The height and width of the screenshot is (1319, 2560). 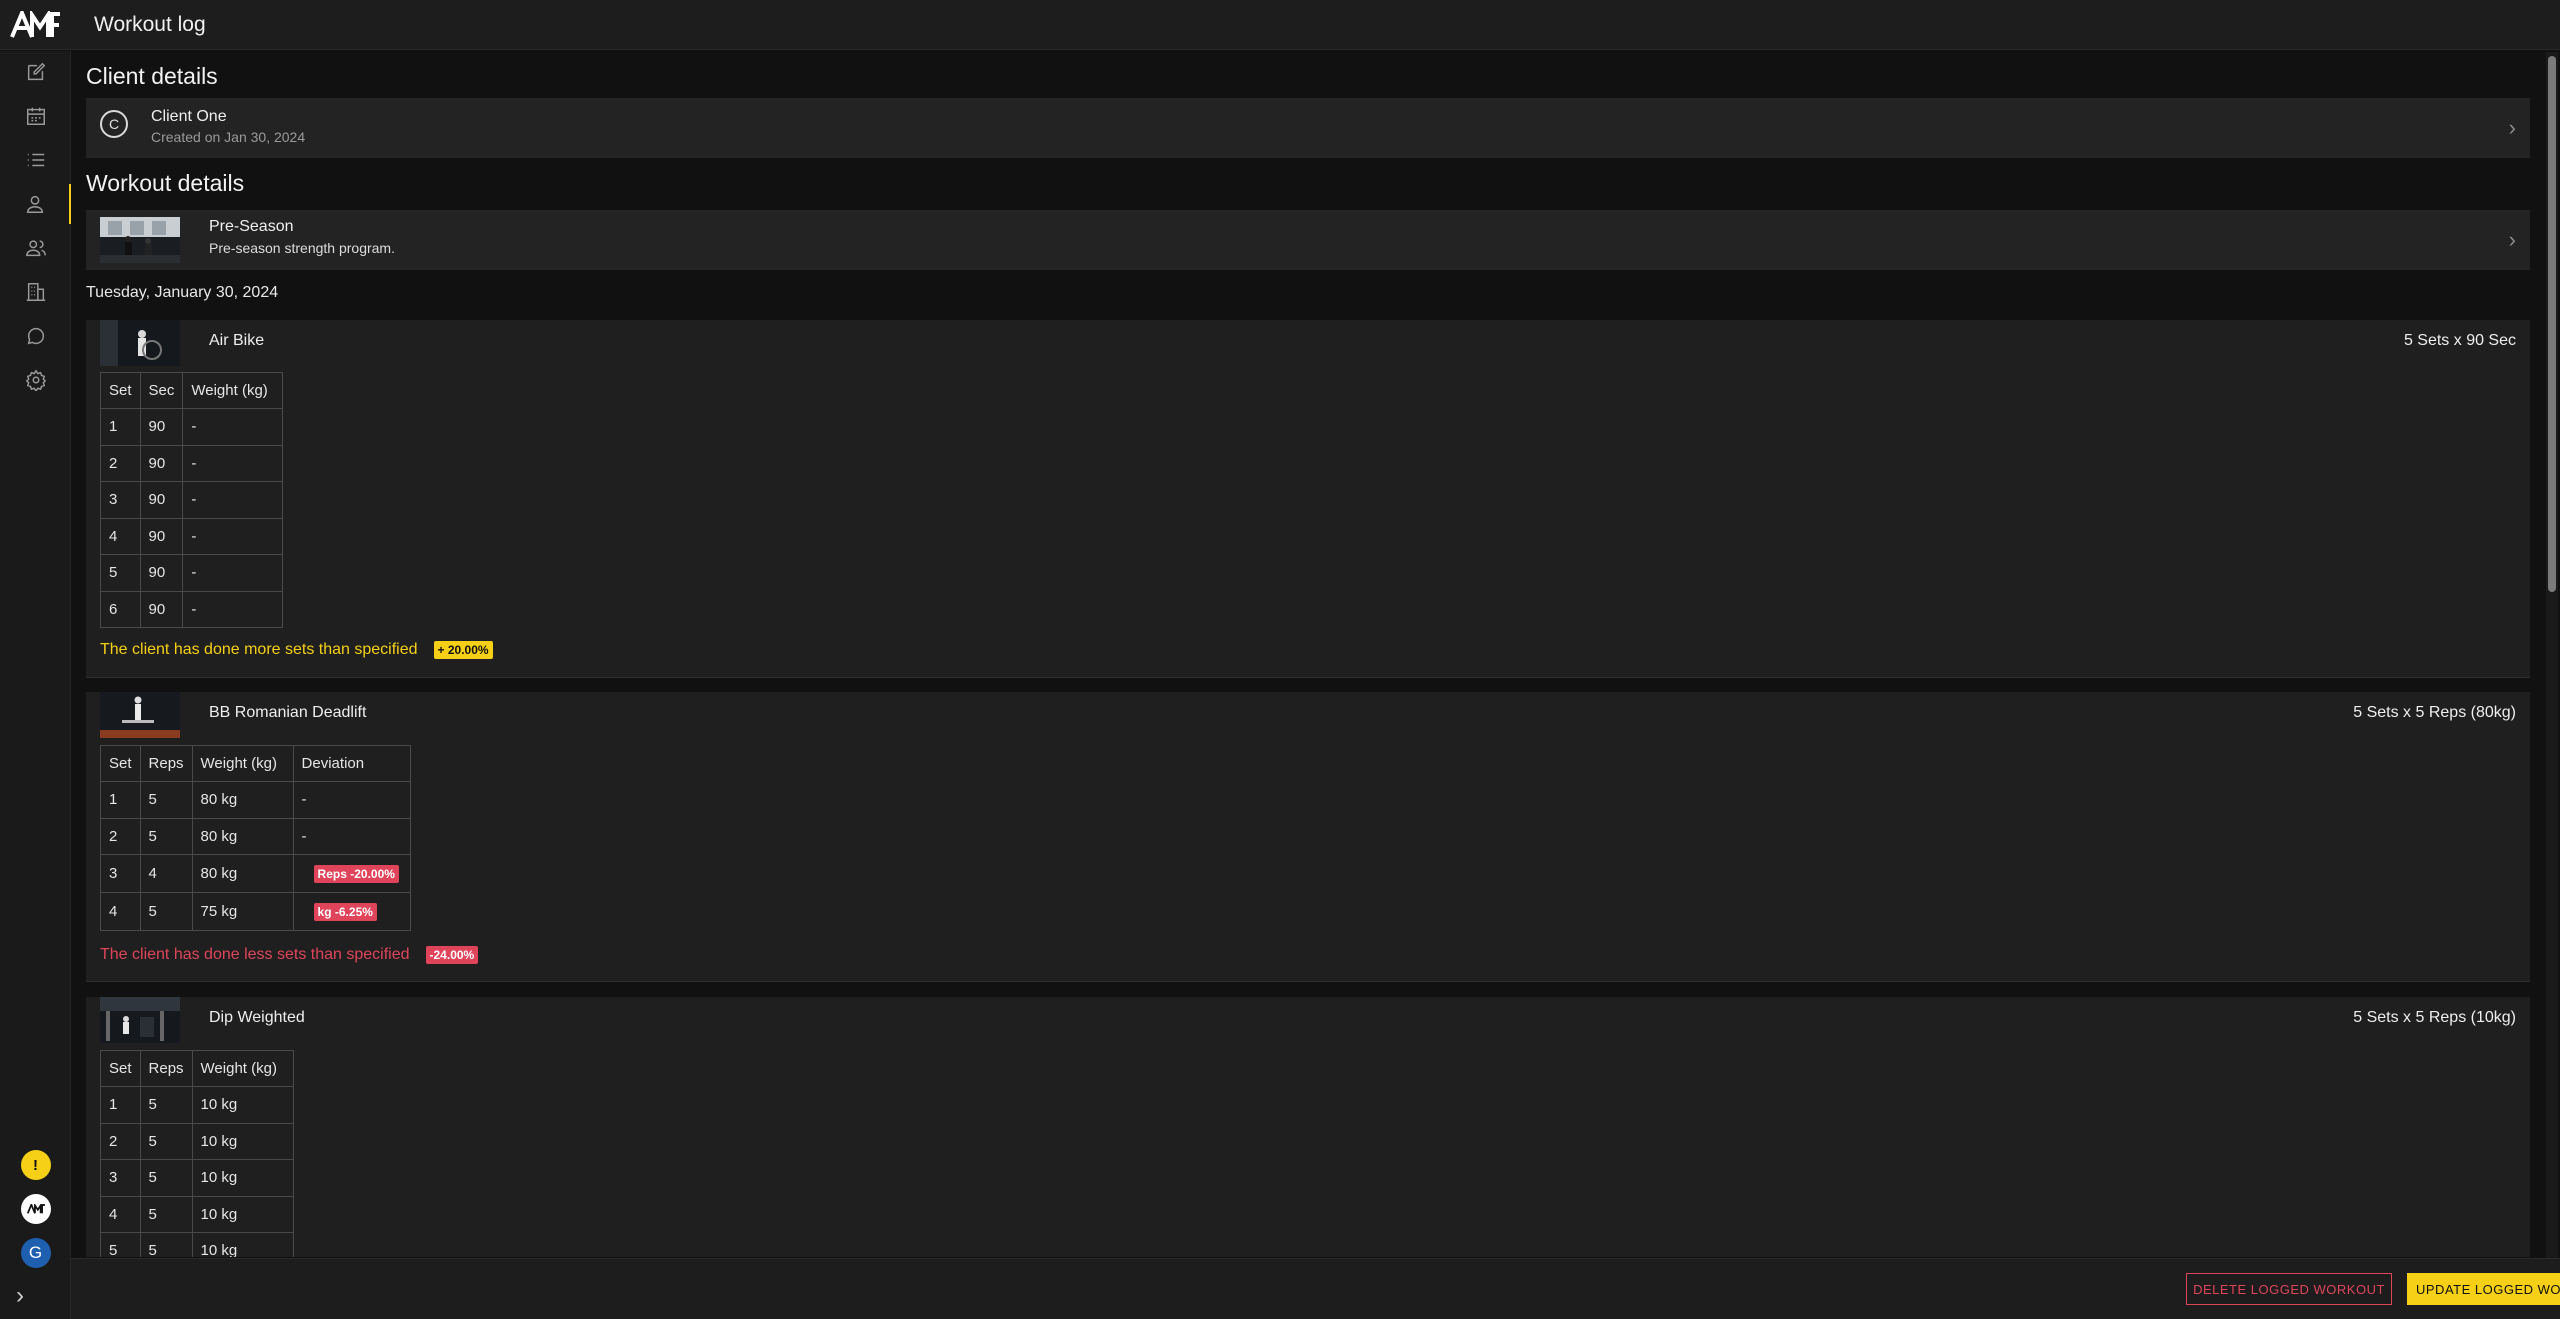 What do you see at coordinates (2552, 324) in the screenshot?
I see `scrollbar-thumb` at bounding box center [2552, 324].